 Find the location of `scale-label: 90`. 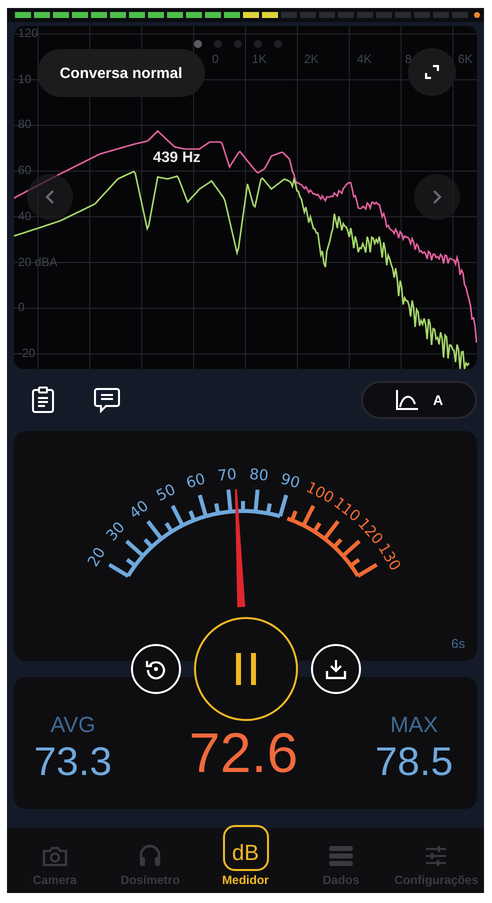

scale-label: 90 is located at coordinates (290, 481).